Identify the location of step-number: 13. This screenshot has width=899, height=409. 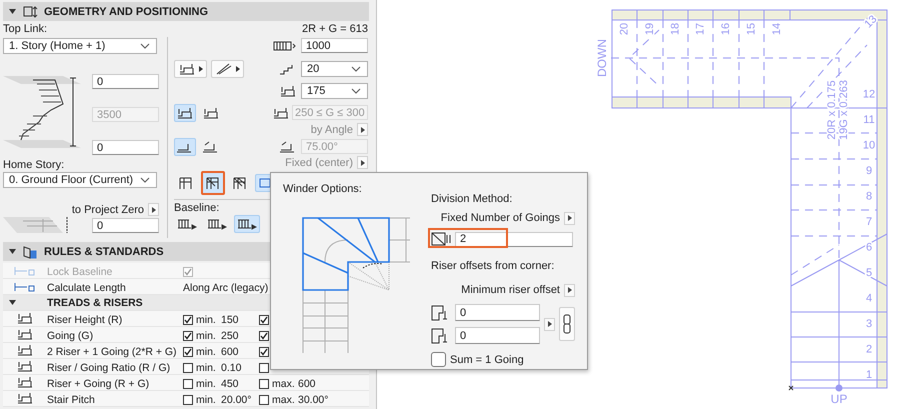
(871, 21).